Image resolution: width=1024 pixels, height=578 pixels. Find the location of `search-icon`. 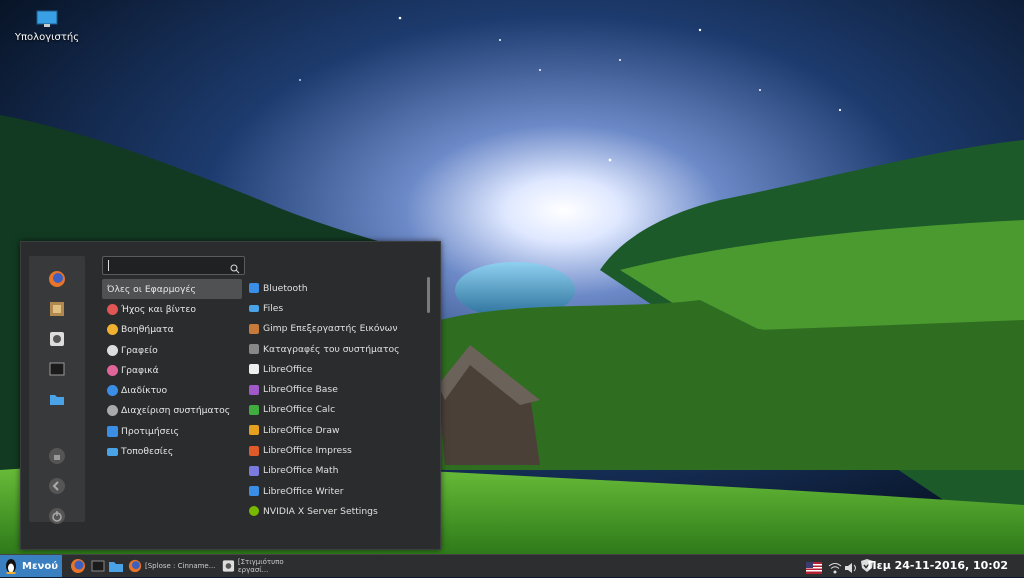

search-icon is located at coordinates (235, 268).